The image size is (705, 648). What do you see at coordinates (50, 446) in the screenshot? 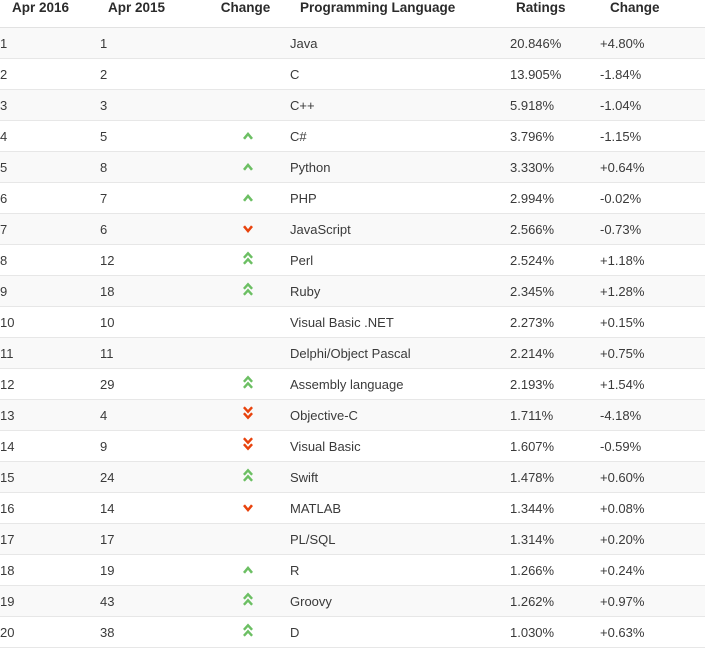
I see `cell-rank-current: 14` at bounding box center [50, 446].